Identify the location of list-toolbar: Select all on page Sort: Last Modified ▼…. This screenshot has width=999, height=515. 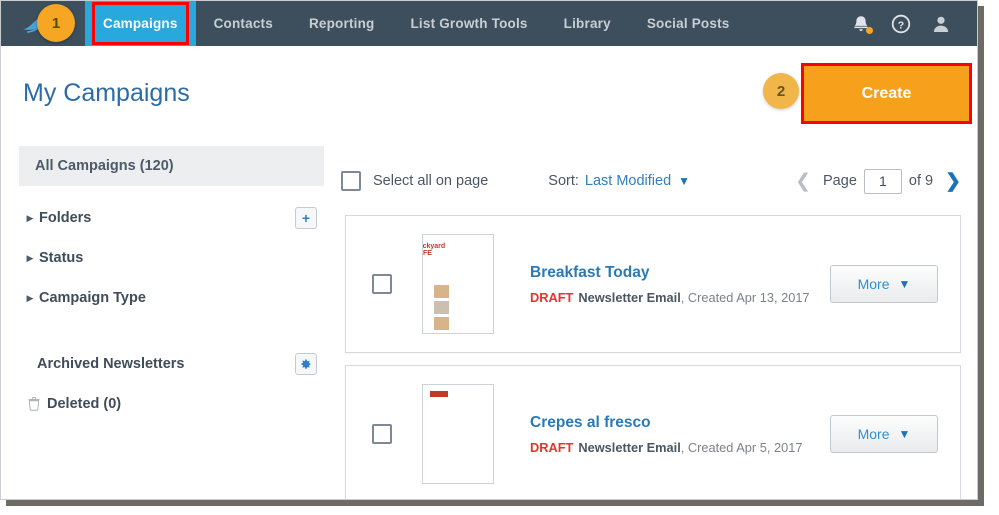
(651, 181).